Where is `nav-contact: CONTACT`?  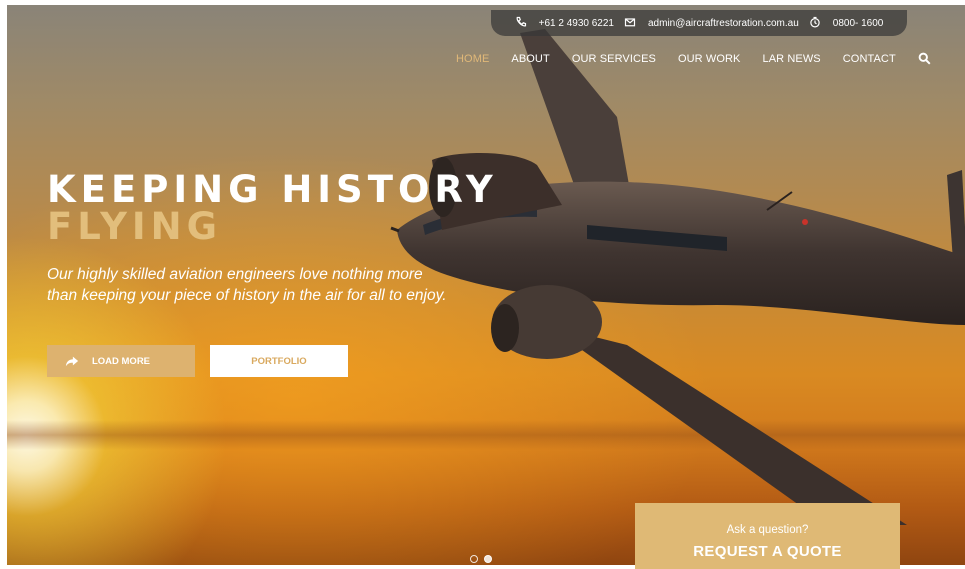
nav-contact: CONTACT is located at coordinates (869, 59).